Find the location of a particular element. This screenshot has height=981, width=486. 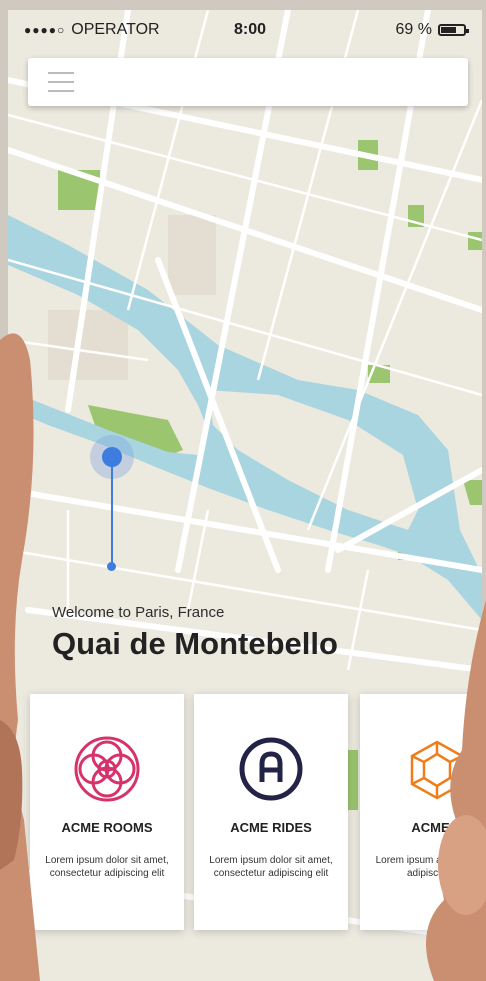

signal-strength-icon: ●●●●○ is located at coordinates (45, 30).